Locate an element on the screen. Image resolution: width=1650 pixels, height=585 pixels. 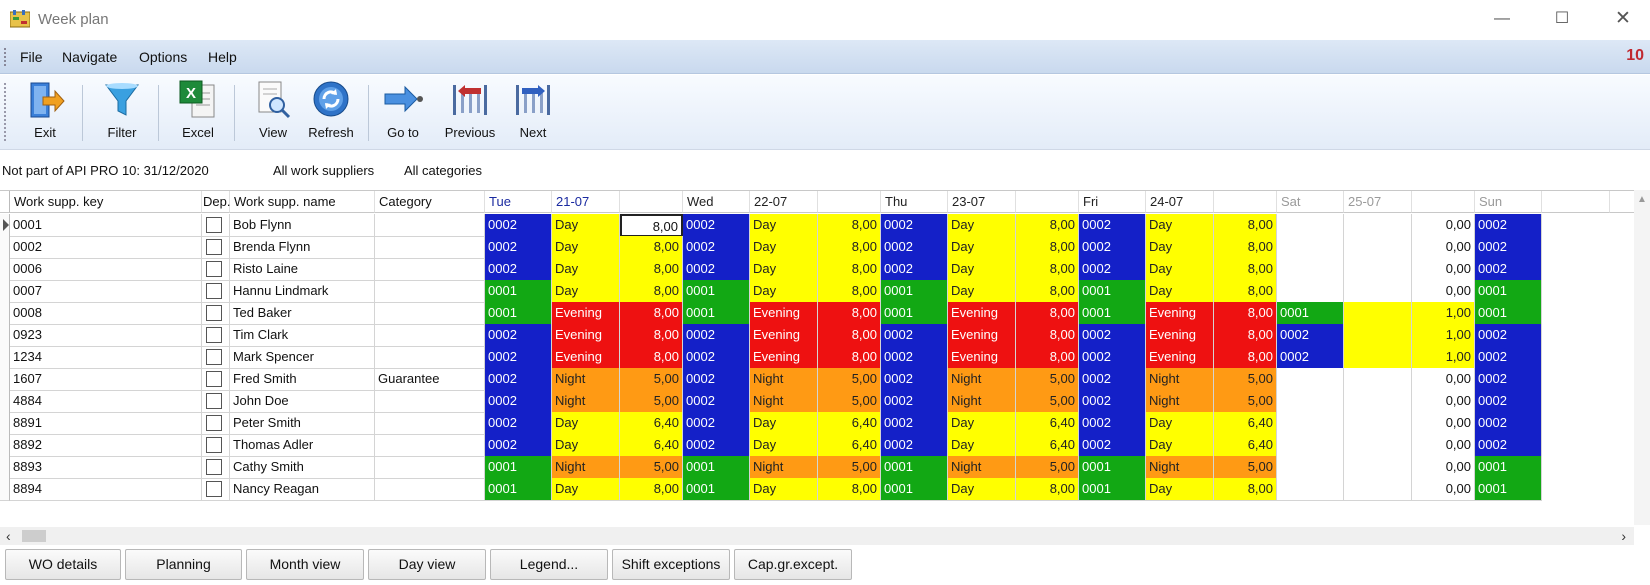
menu-navigate: Navigate is located at coordinates (89, 57).